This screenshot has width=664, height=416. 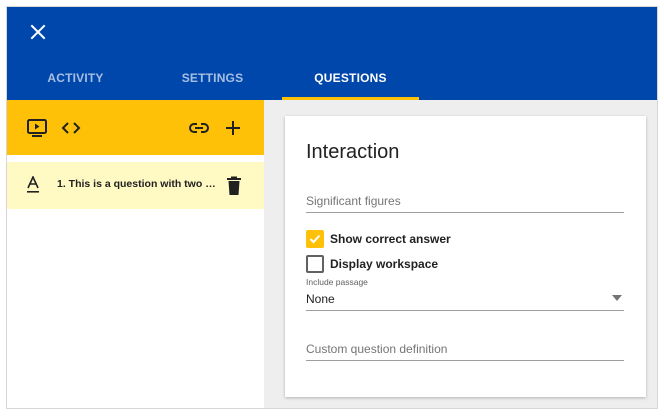 I want to click on tab-settings-label: SETTINGS, so click(x=212, y=78).